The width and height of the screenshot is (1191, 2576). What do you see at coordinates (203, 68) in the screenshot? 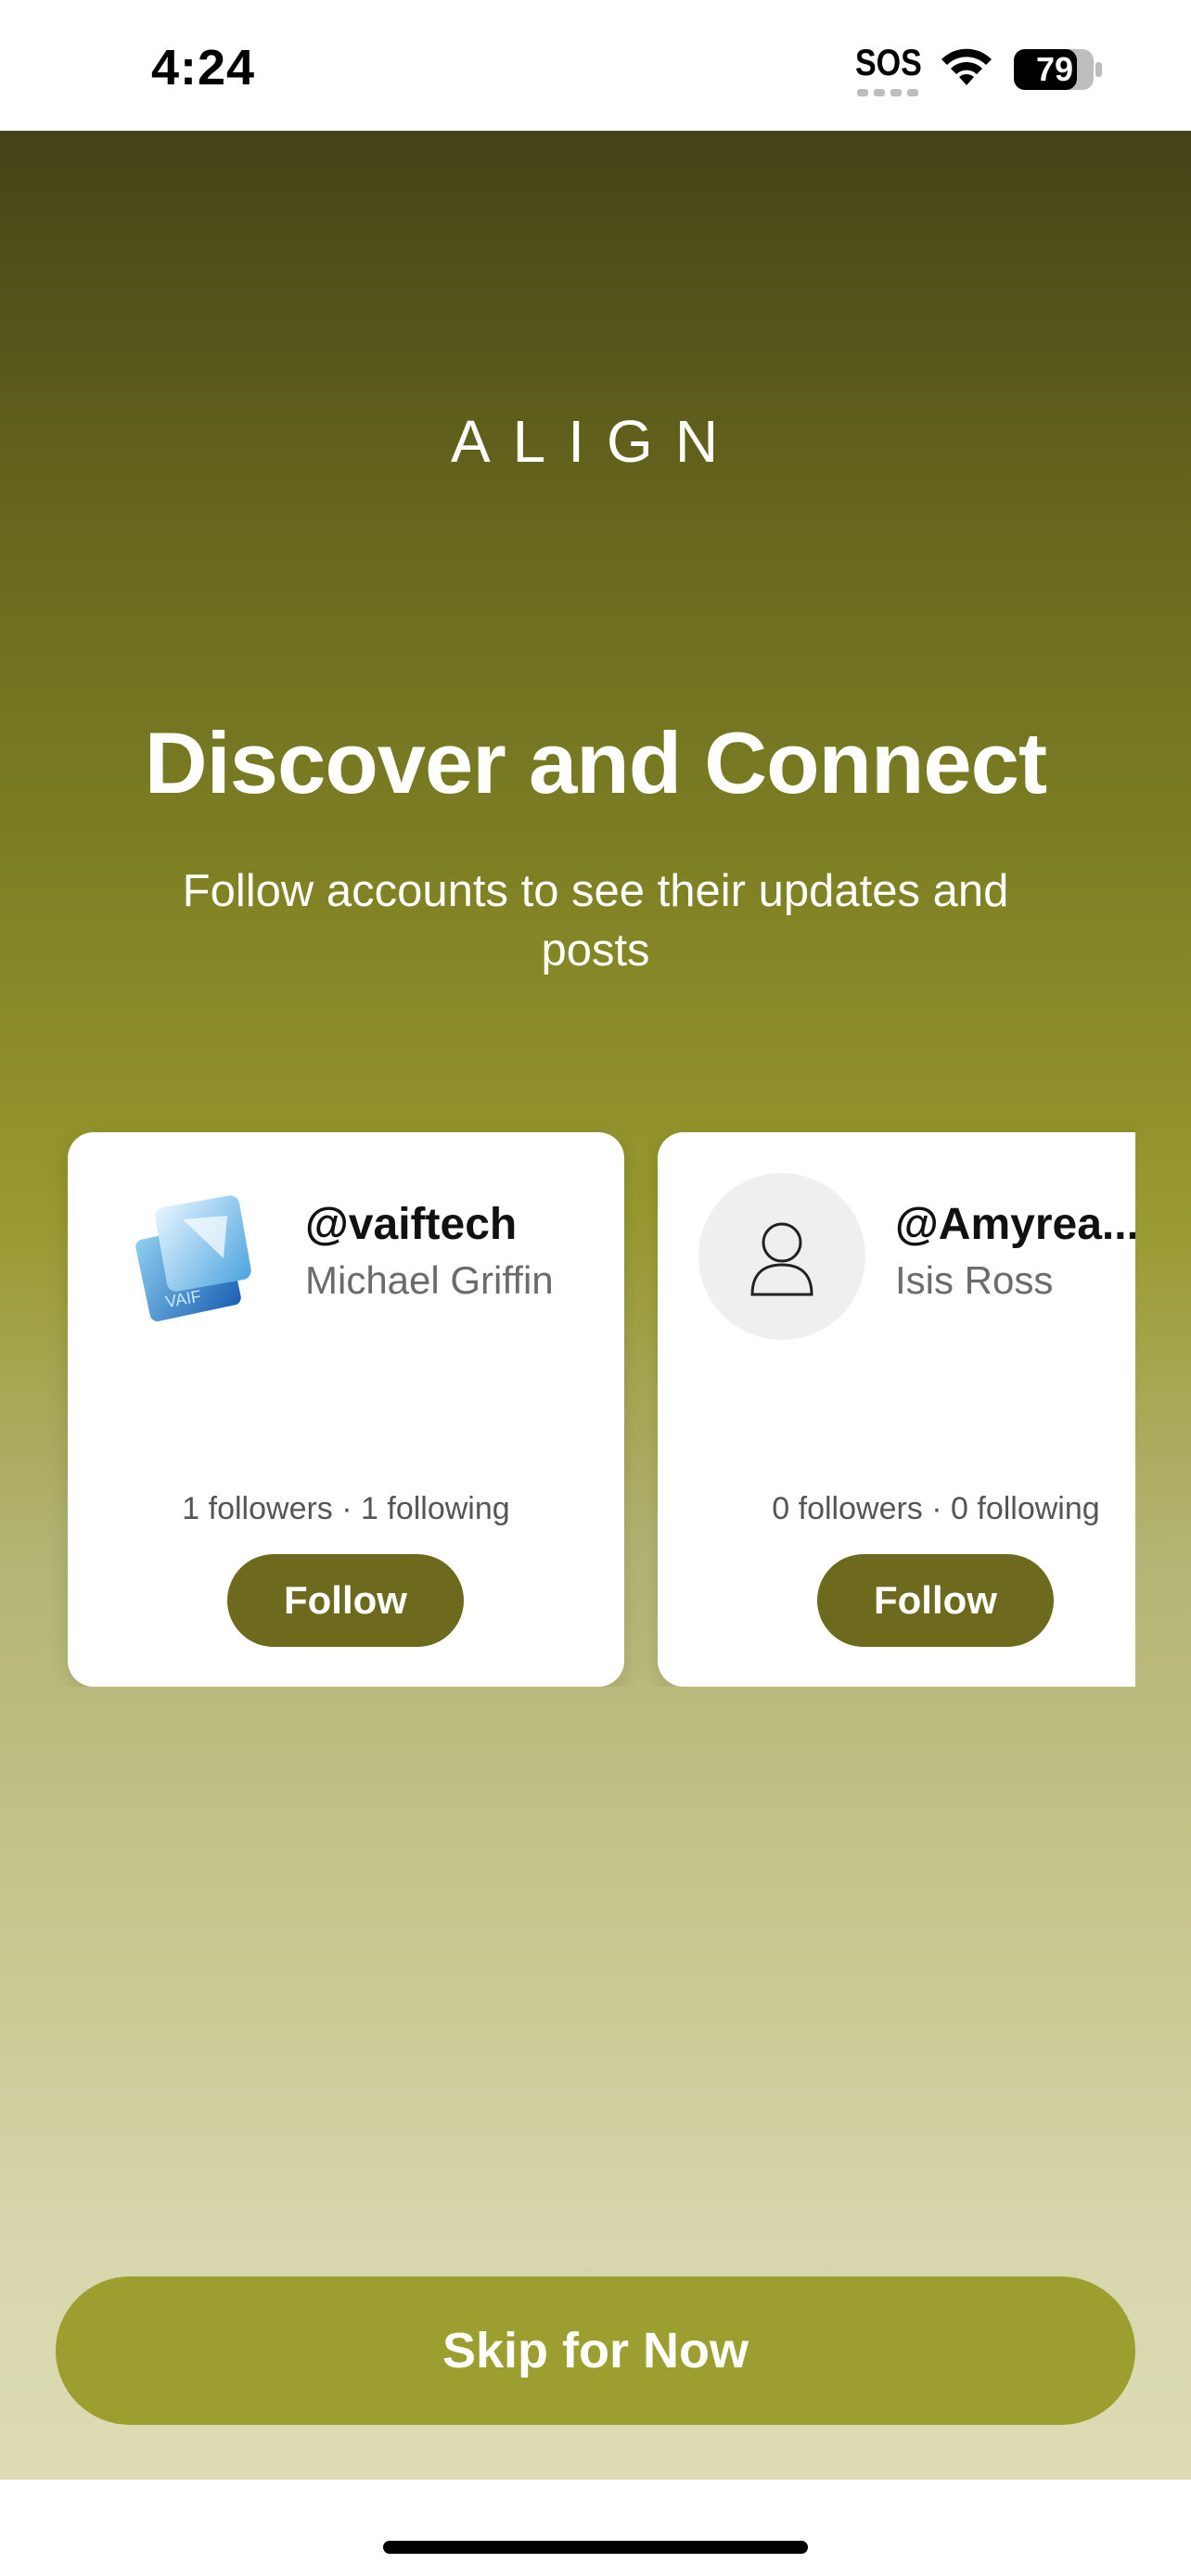
I see `status-time: 4:24` at bounding box center [203, 68].